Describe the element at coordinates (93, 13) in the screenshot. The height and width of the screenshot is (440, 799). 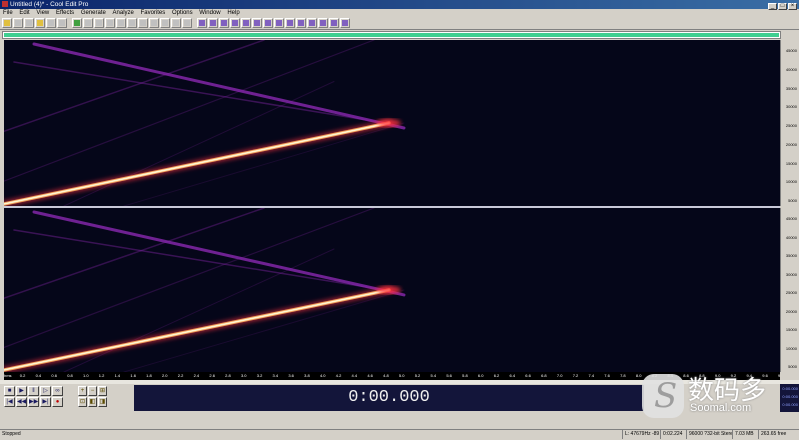
I see `menu-generate: Generate` at that location.